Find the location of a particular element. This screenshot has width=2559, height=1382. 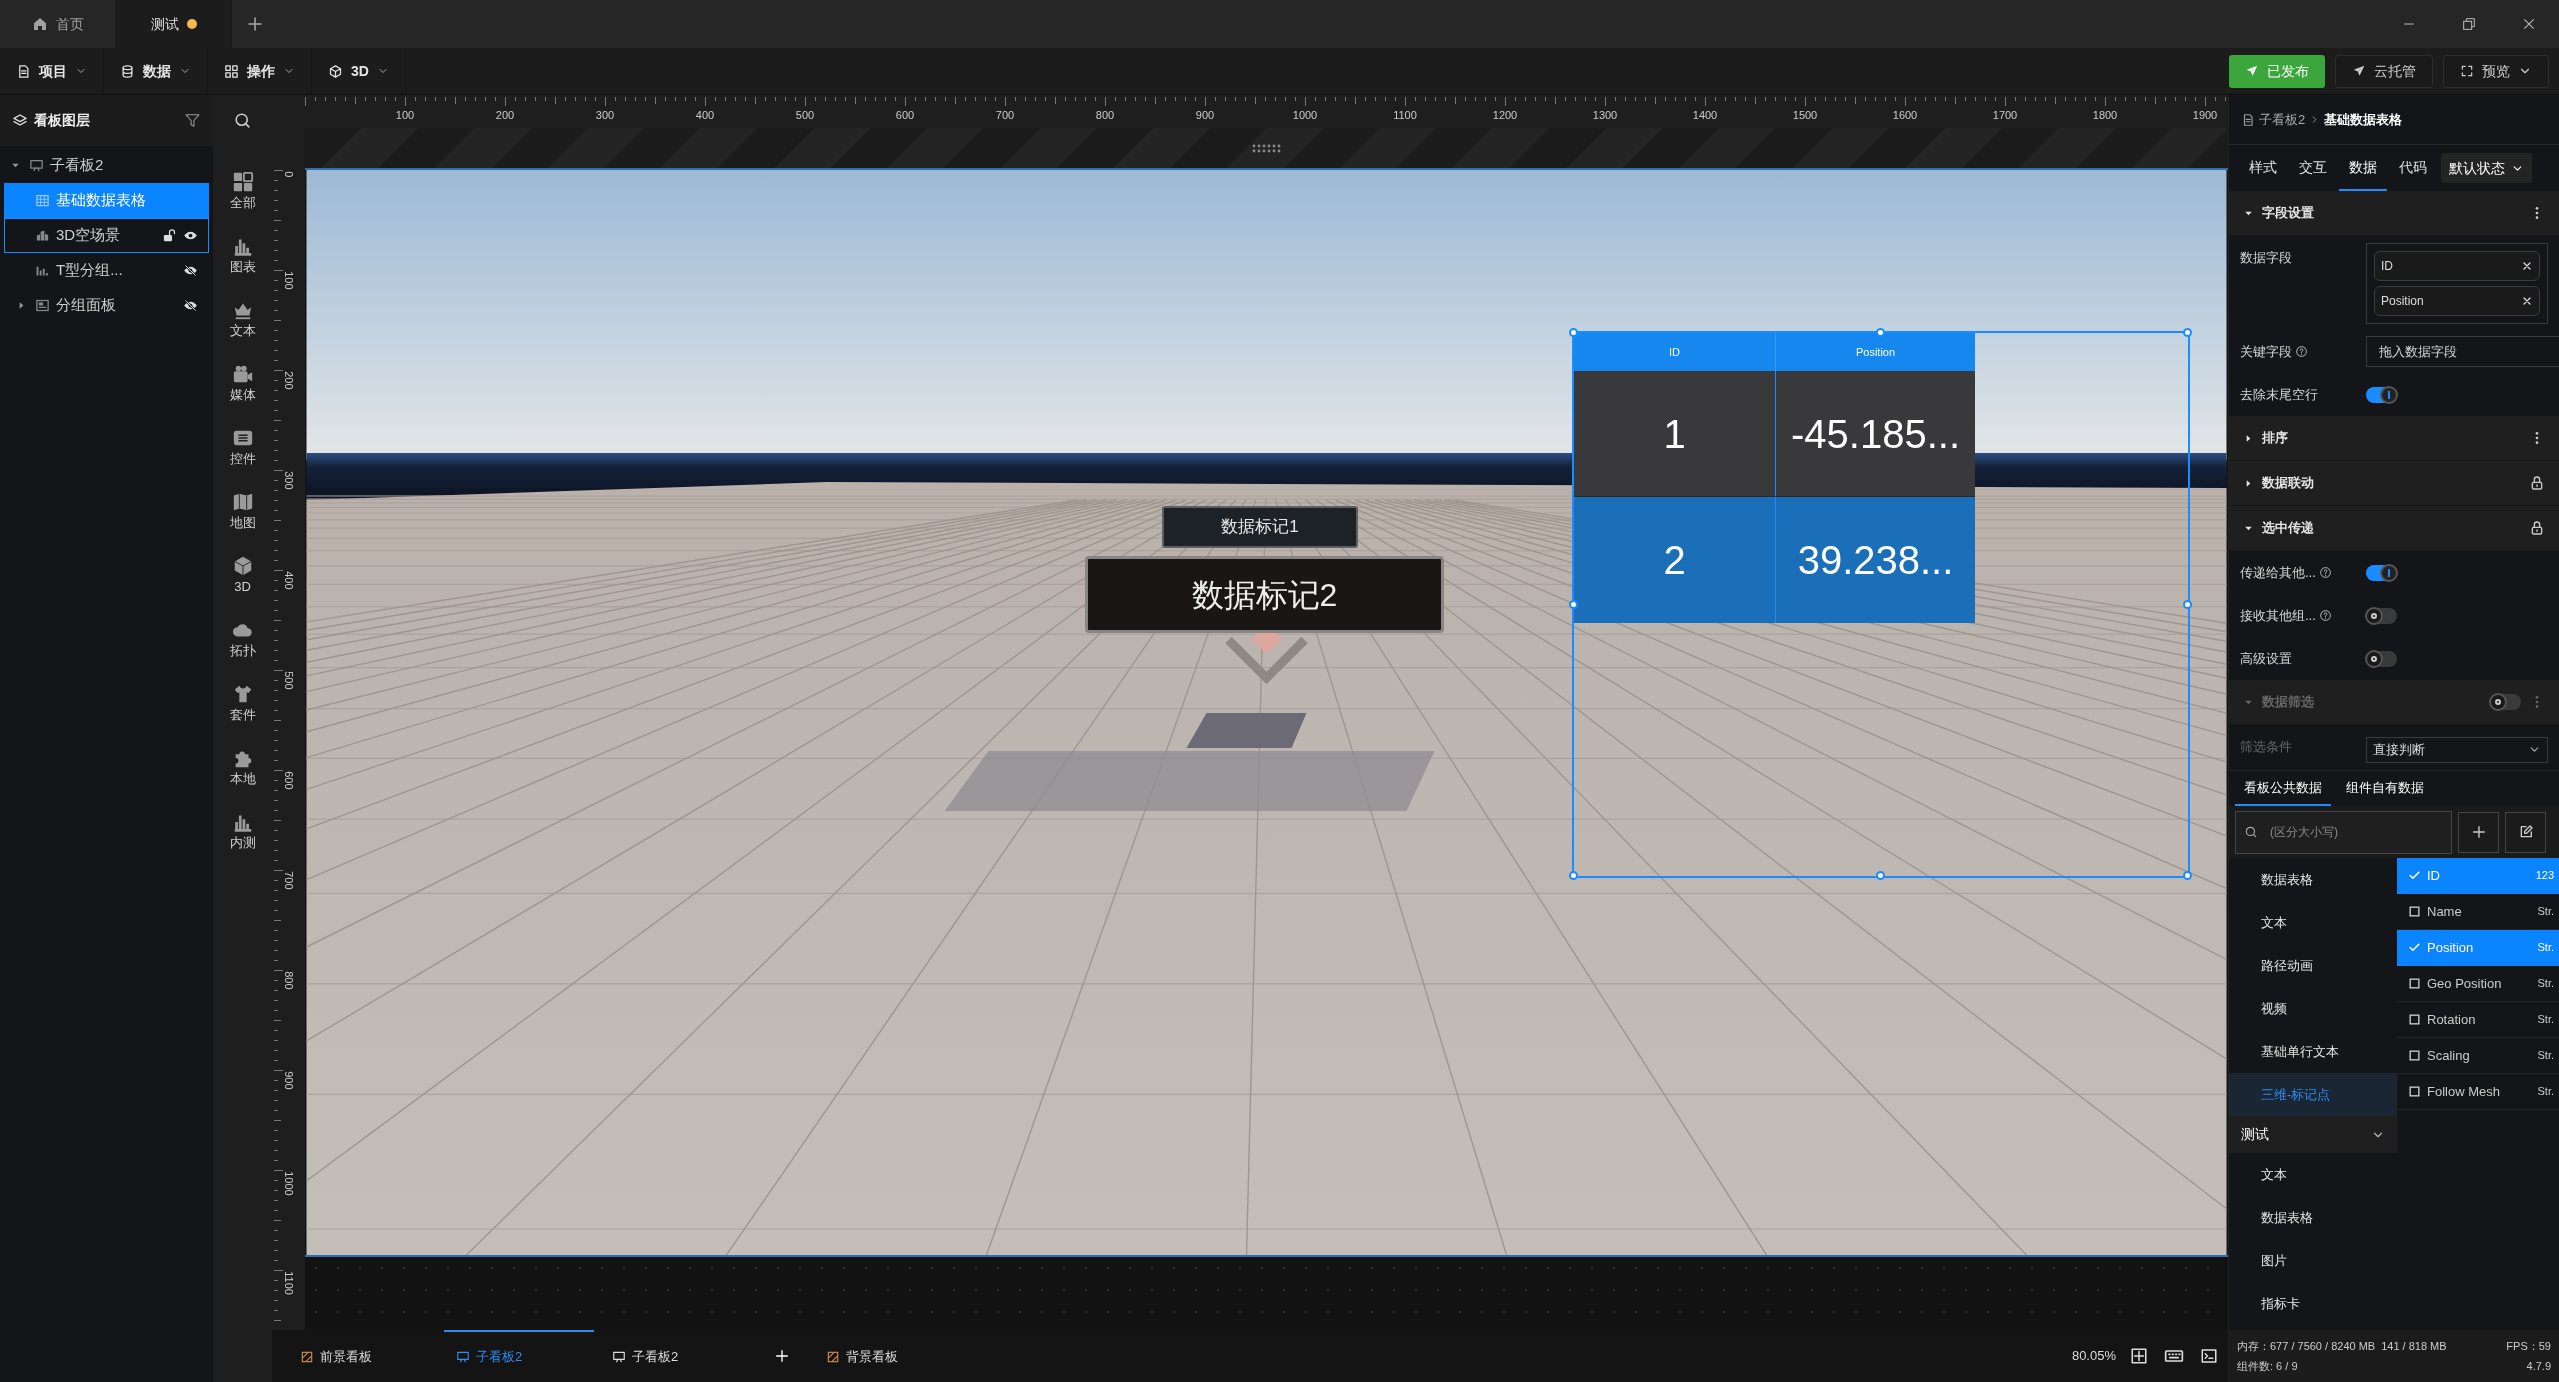

board-tab: 前景看板 is located at coordinates (363, 1356).